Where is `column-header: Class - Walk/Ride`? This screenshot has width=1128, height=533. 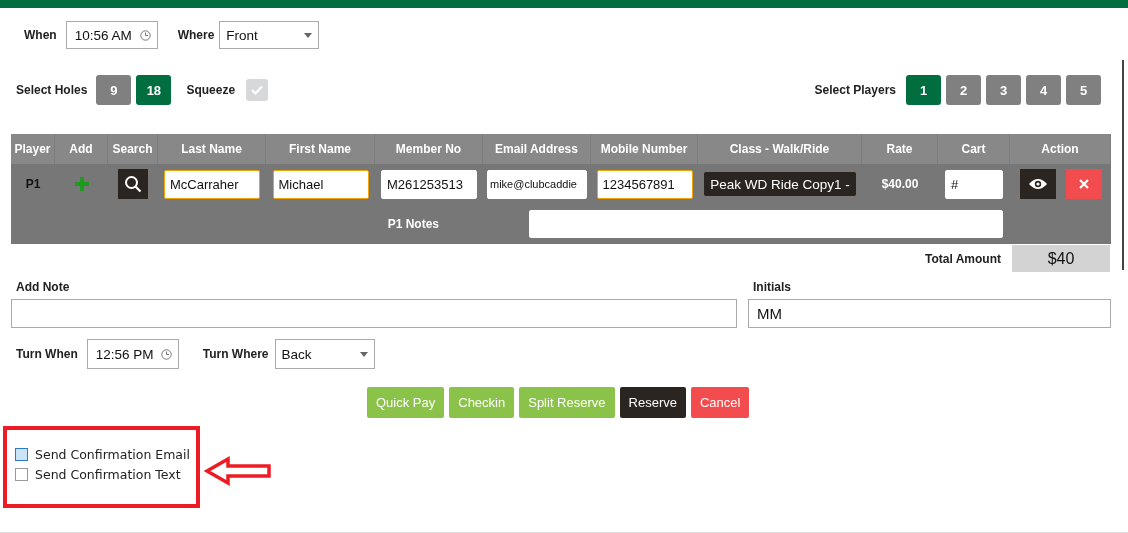
column-header: Class - Walk/Ride is located at coordinates (780, 149).